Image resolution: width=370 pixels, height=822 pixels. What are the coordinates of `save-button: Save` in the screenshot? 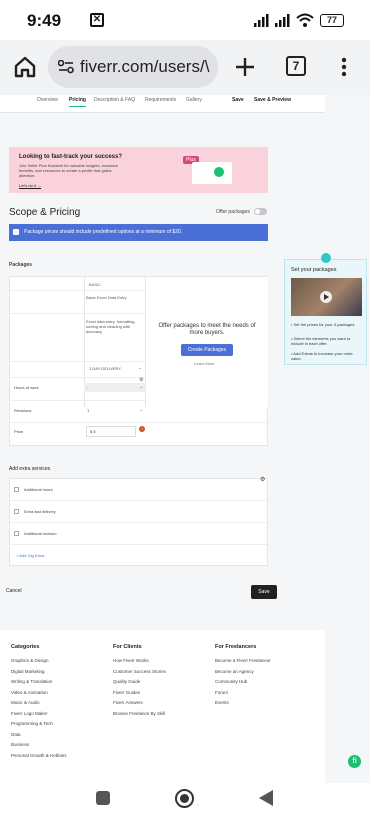 It's located at (264, 592).